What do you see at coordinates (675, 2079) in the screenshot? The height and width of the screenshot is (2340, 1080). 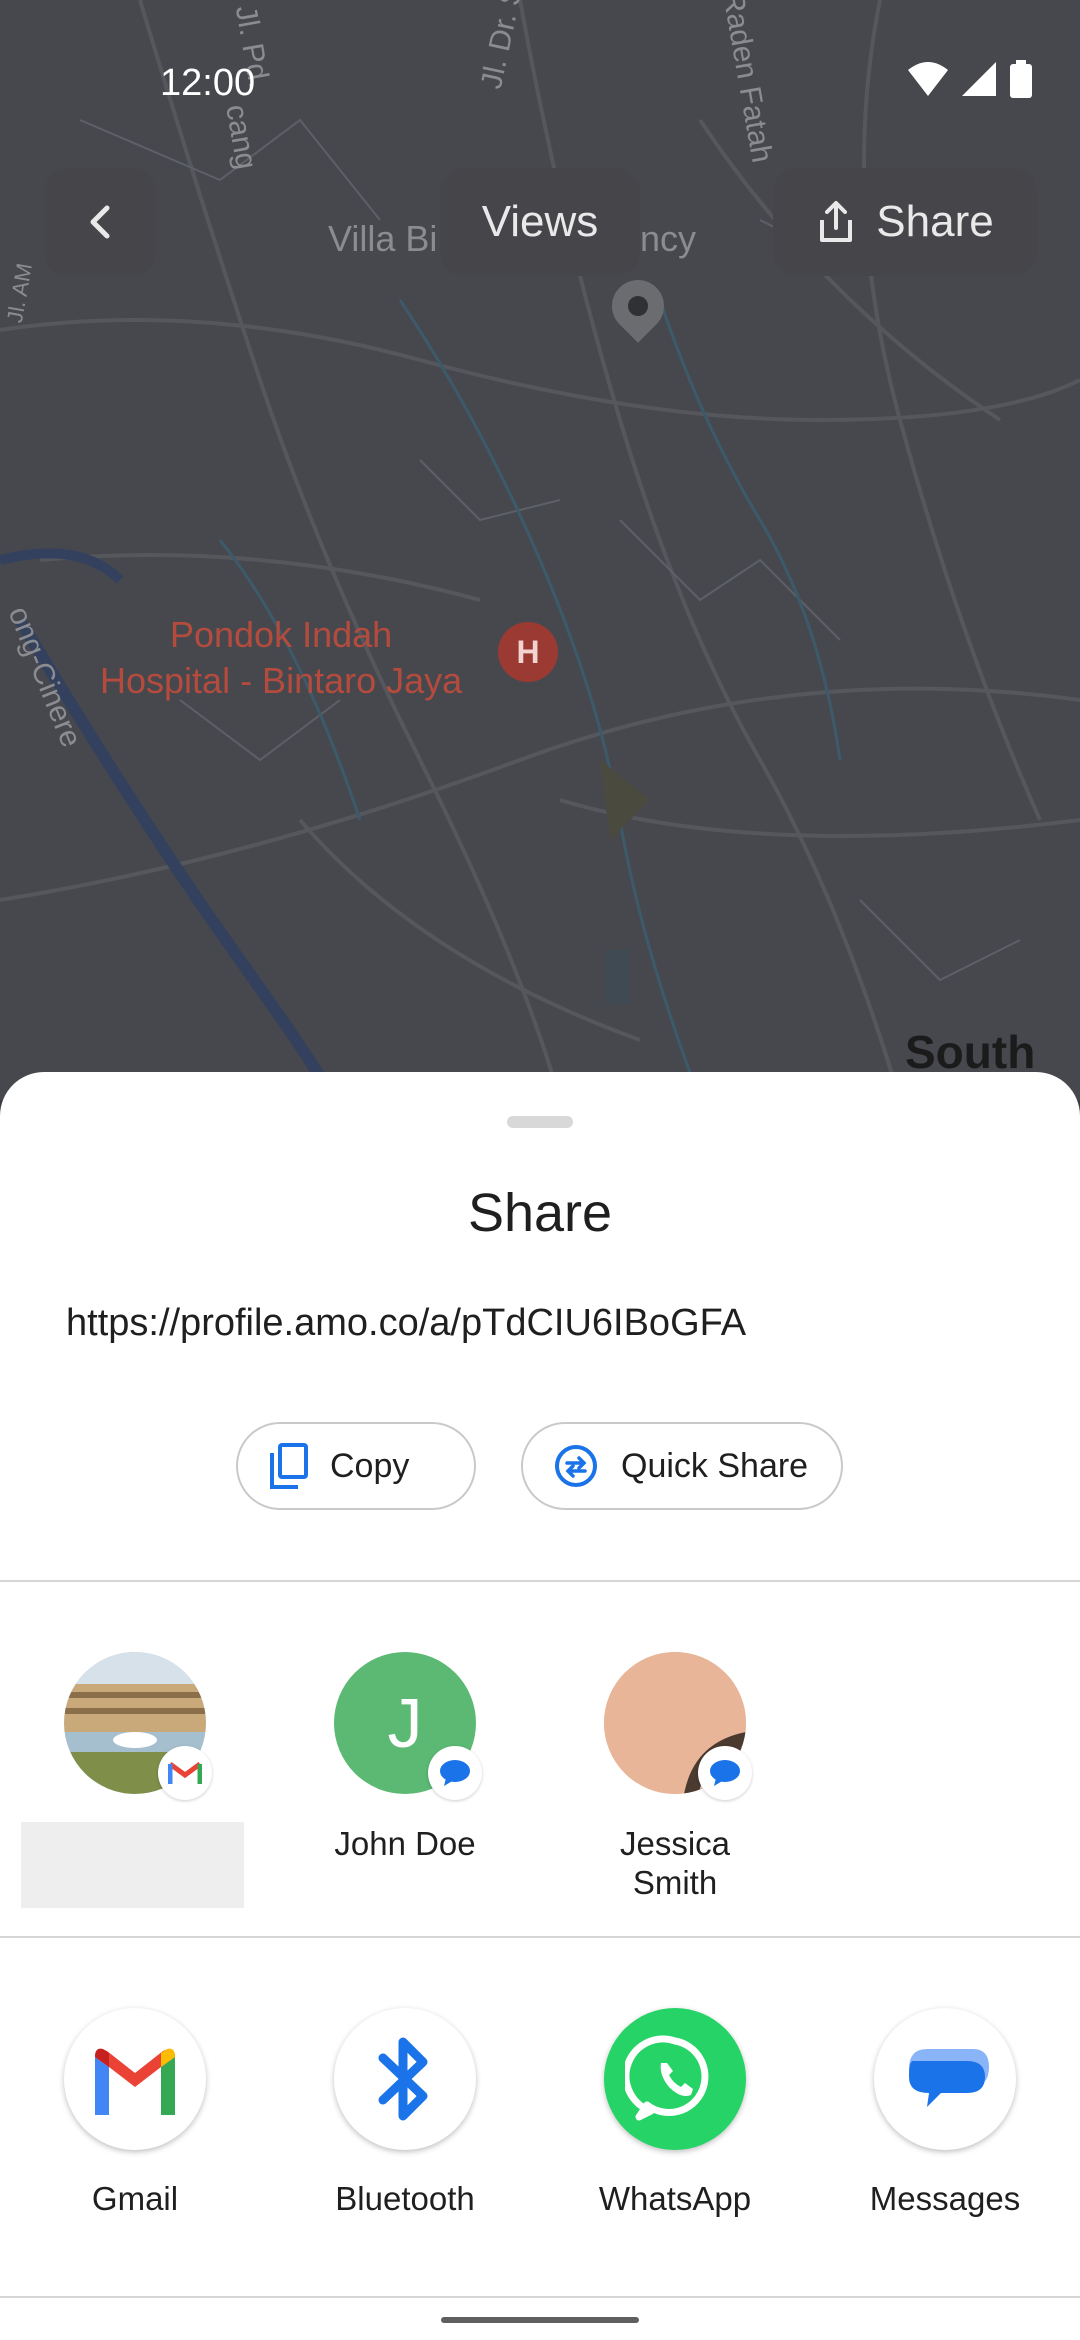 I see `whatsapp-icon` at bounding box center [675, 2079].